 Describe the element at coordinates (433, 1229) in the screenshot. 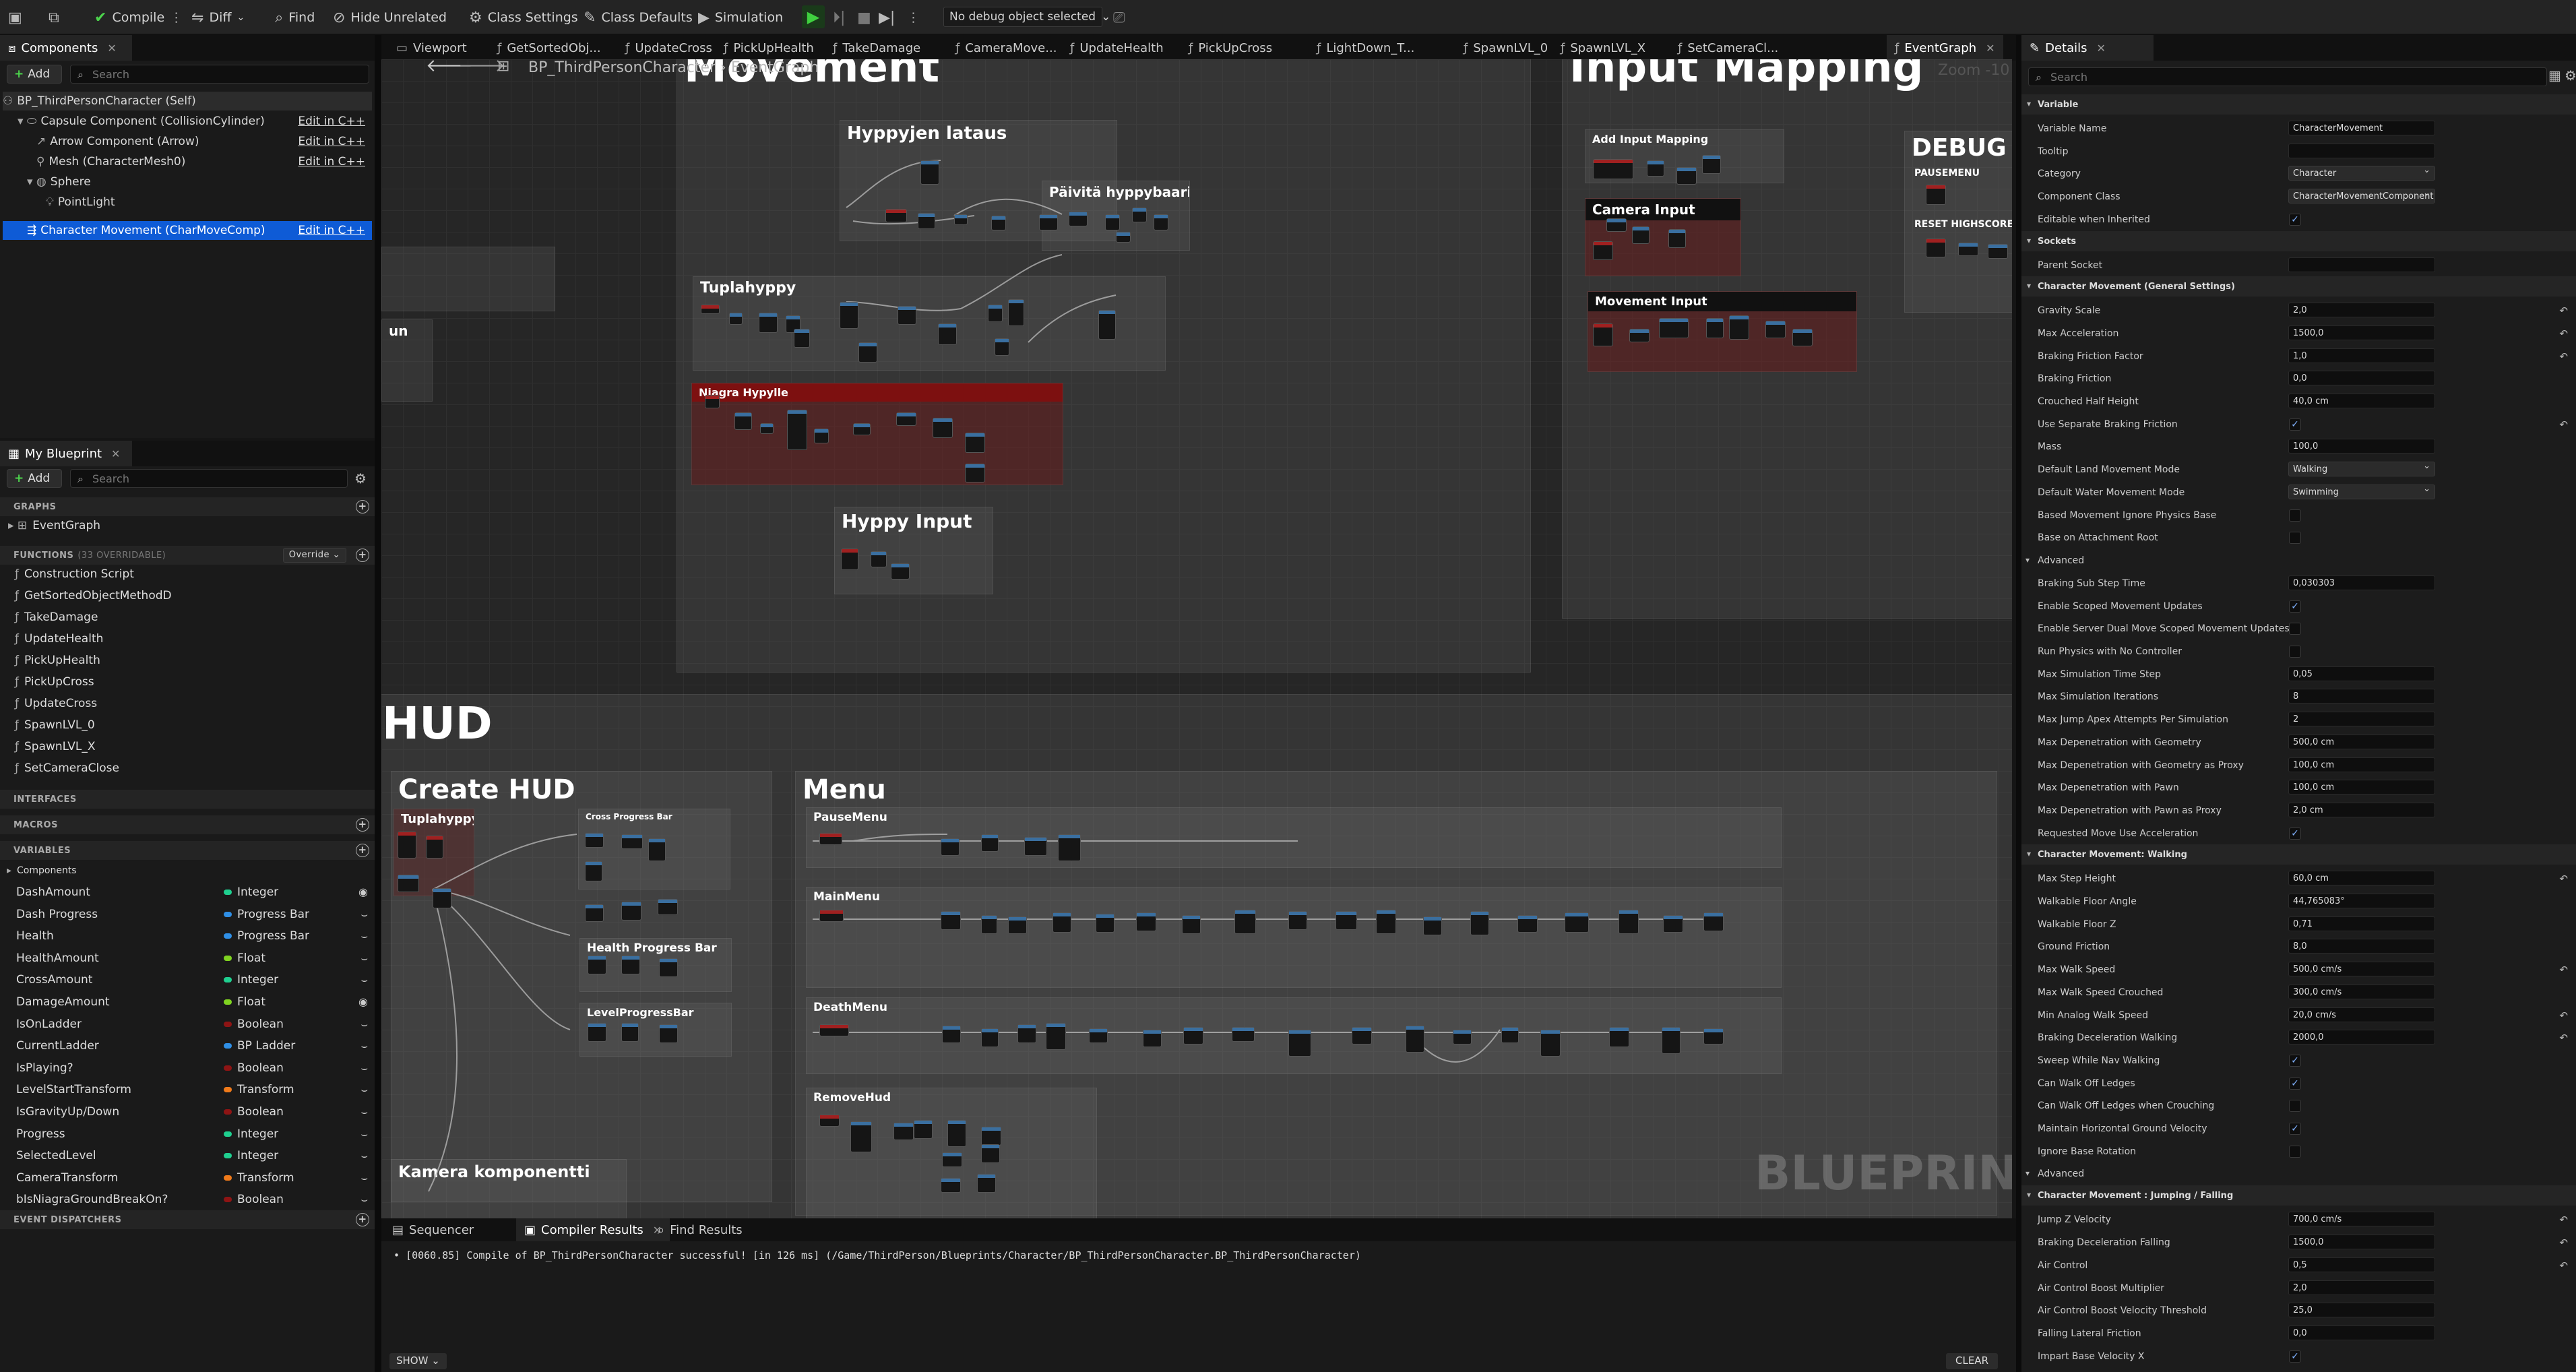

I see `tab-sequencer: ▤ Sequencer` at that location.